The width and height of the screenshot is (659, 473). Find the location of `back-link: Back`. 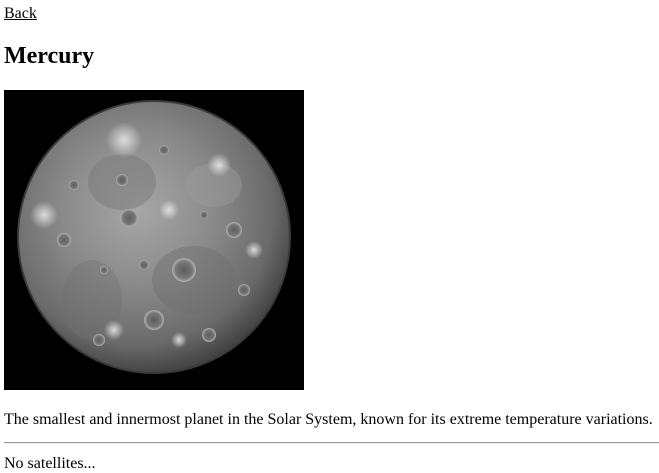

back-link: Back is located at coordinates (20, 13).